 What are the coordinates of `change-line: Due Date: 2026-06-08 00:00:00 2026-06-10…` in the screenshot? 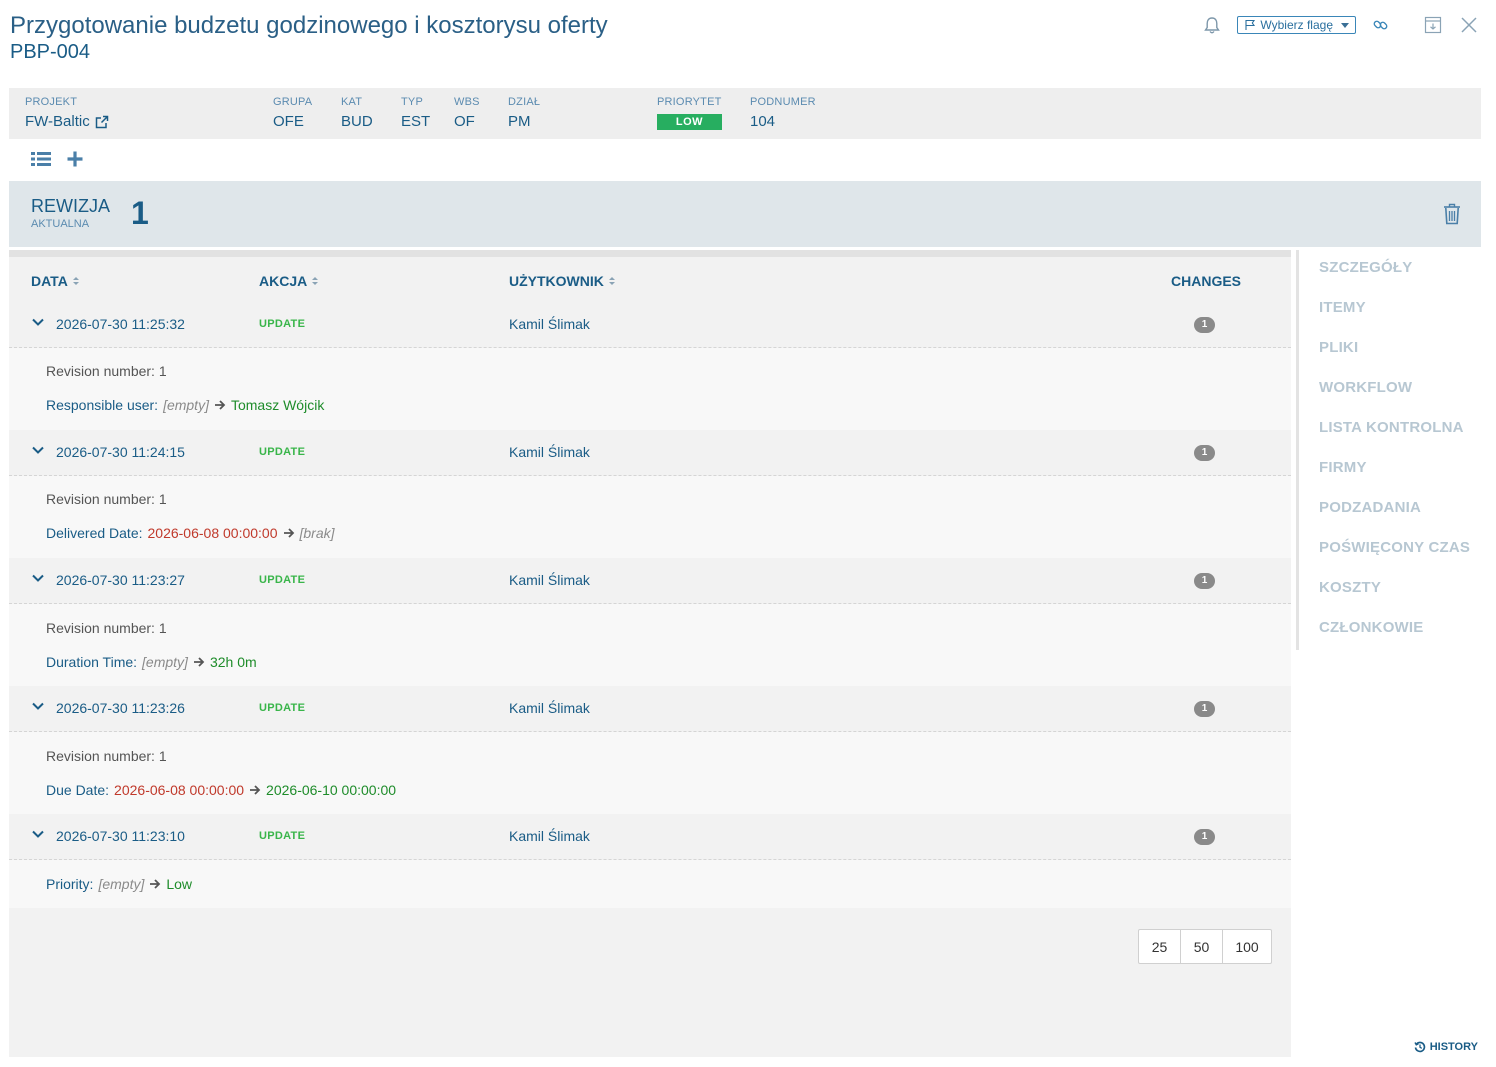 It's located at (221, 790).